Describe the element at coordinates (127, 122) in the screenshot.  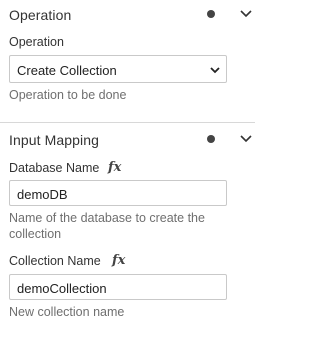
I see `section-divider` at that location.